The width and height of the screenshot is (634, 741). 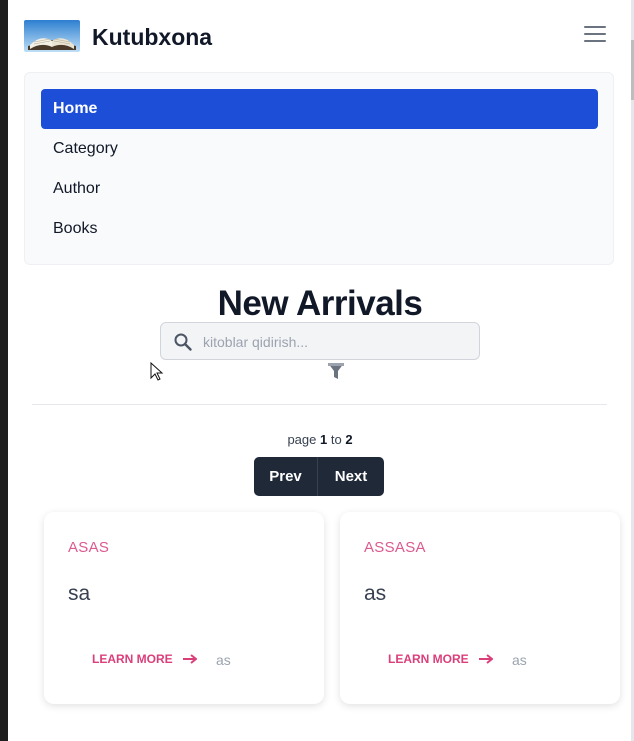 What do you see at coordinates (319, 149) in the screenshot?
I see `nav-item-category: Category` at bounding box center [319, 149].